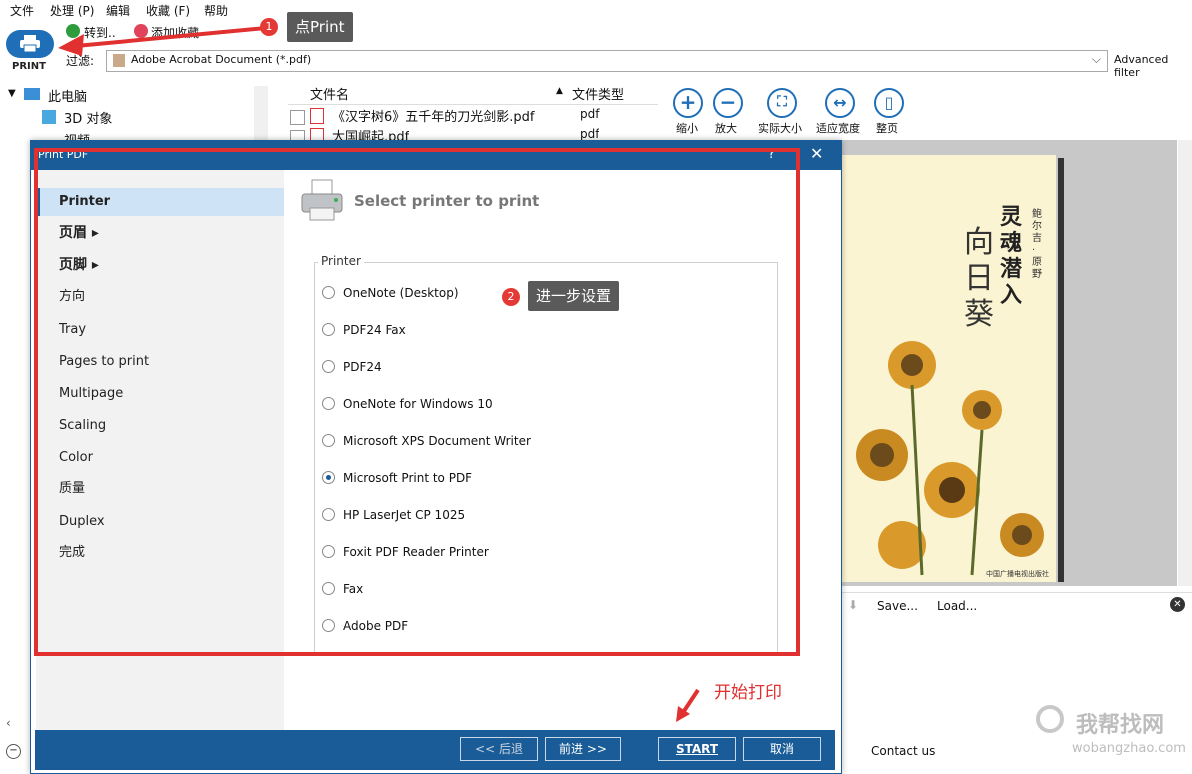 Image resolution: width=1192 pixels, height=774 pixels. Describe the element at coordinates (1016, 605) in the screenshot. I see `save-load-bar: ⬇ Save... Load... ✕` at that location.